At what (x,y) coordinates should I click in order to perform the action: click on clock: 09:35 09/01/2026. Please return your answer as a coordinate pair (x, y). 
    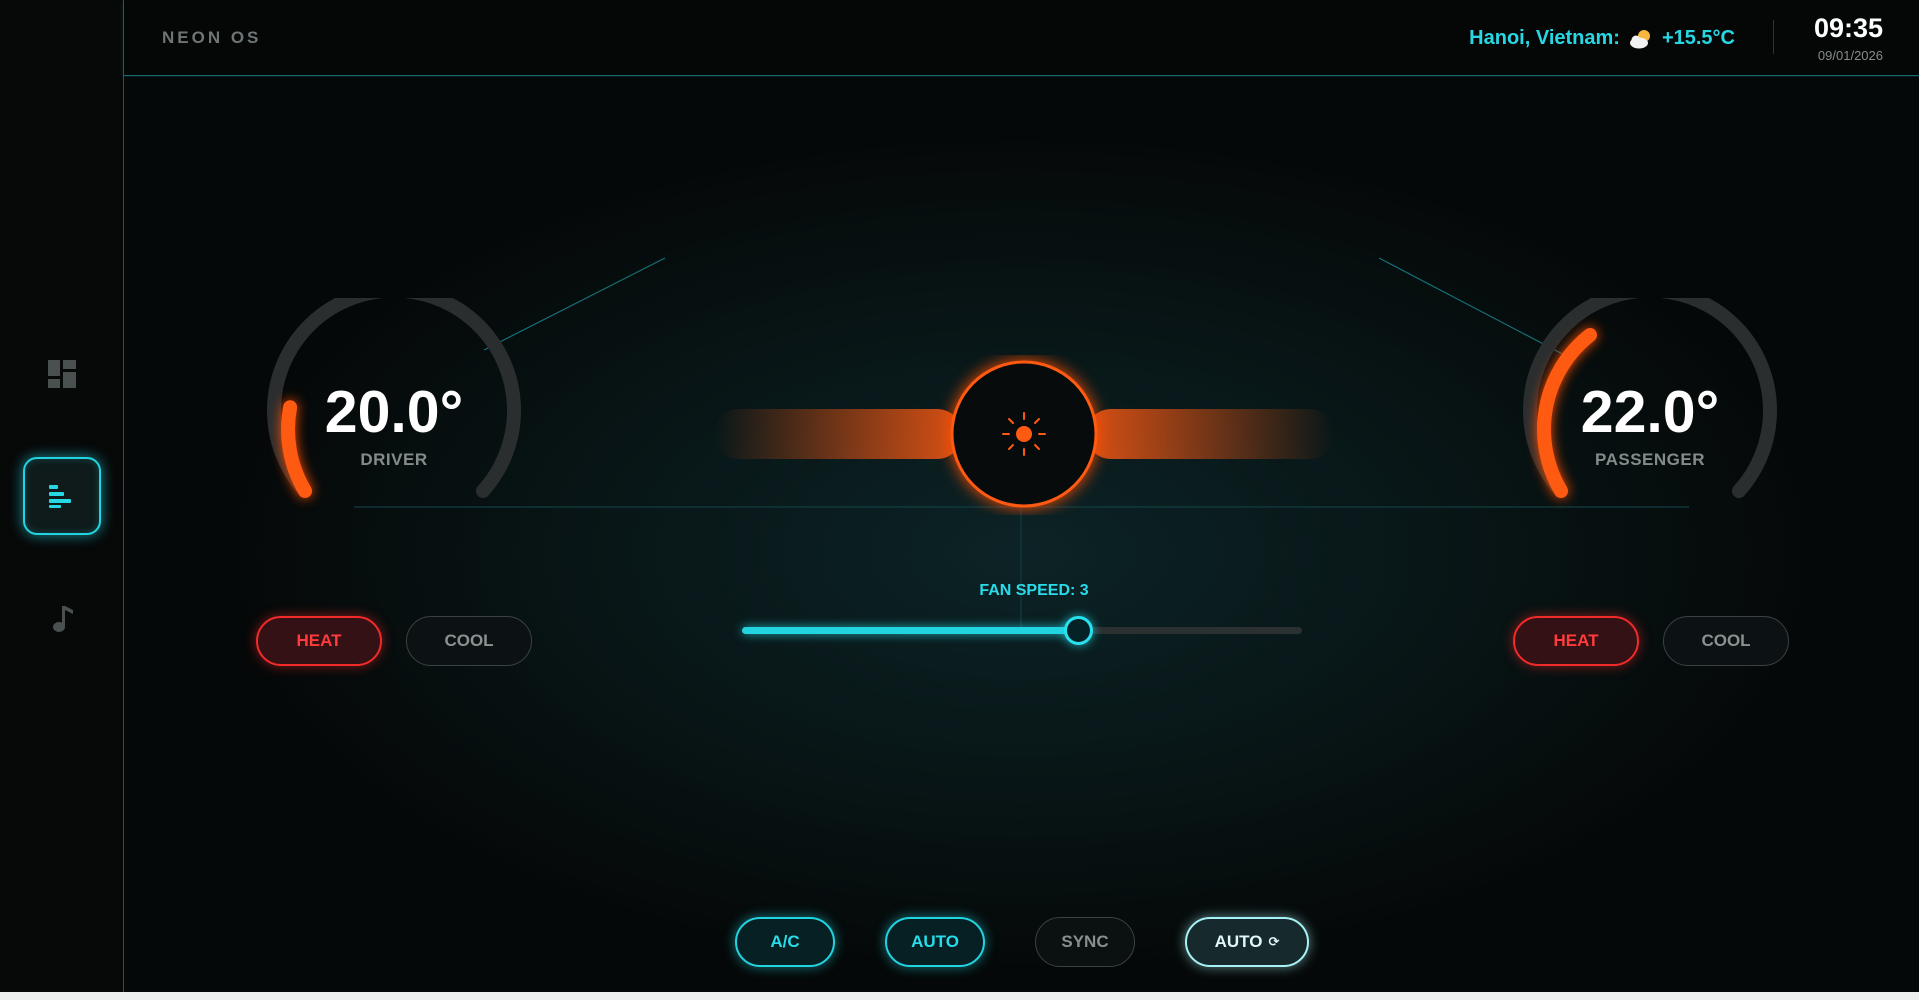
    Looking at the image, I should click on (1848, 37).